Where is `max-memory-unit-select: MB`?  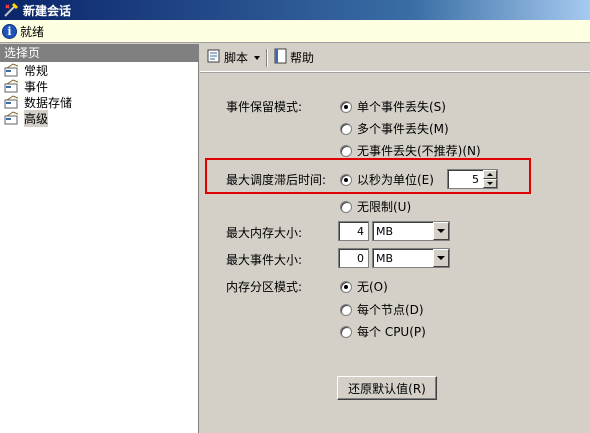
max-memory-unit-select: MB is located at coordinates (411, 231).